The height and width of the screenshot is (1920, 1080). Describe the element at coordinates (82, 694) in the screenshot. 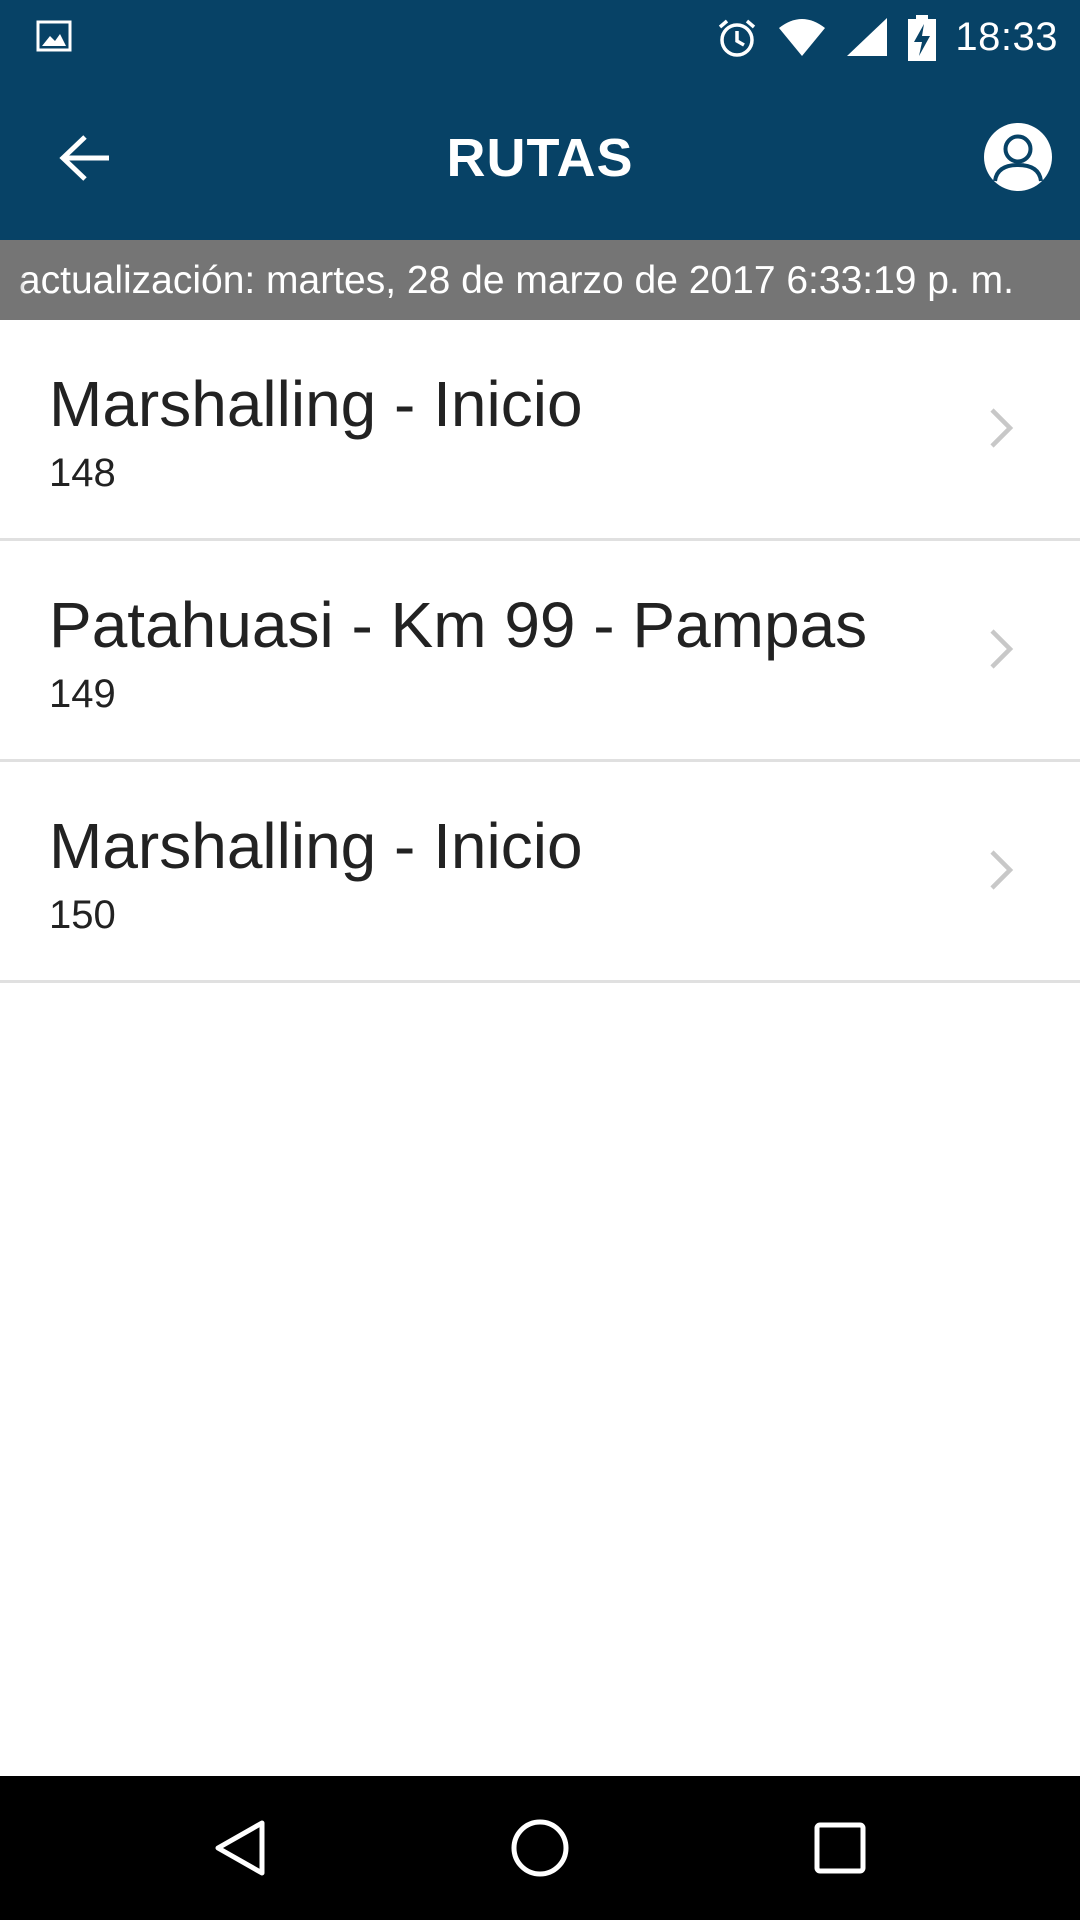

I see `route-number: 149` at that location.